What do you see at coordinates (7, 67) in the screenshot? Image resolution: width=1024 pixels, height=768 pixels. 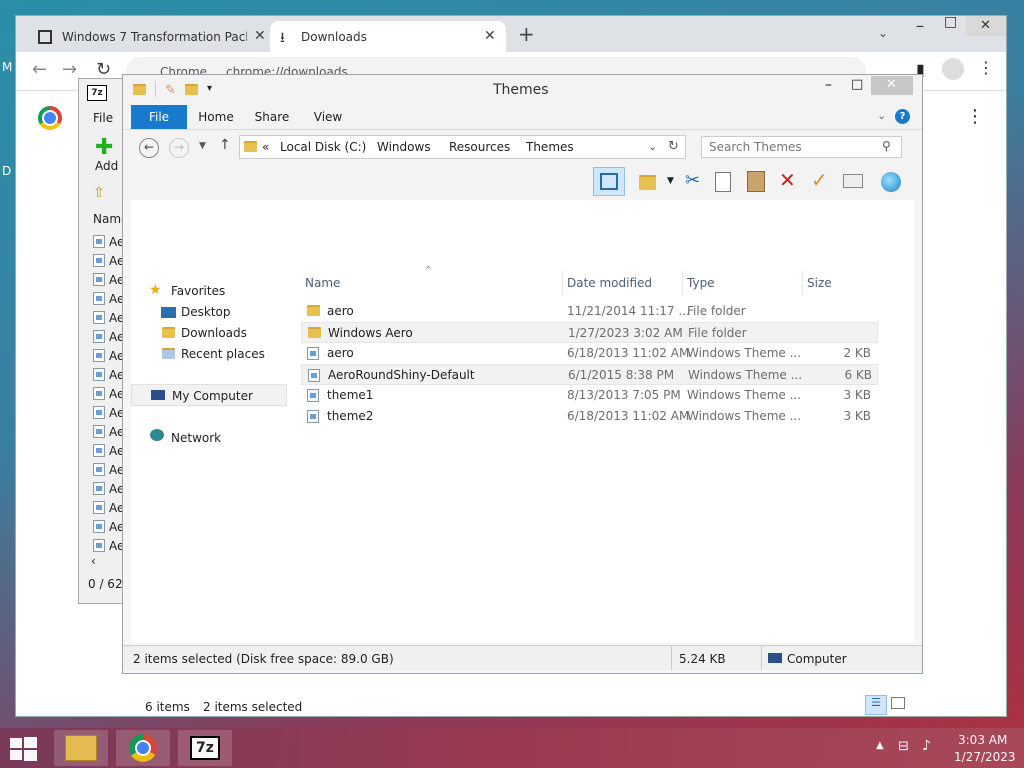 I see `desktop-icon-label: M` at bounding box center [7, 67].